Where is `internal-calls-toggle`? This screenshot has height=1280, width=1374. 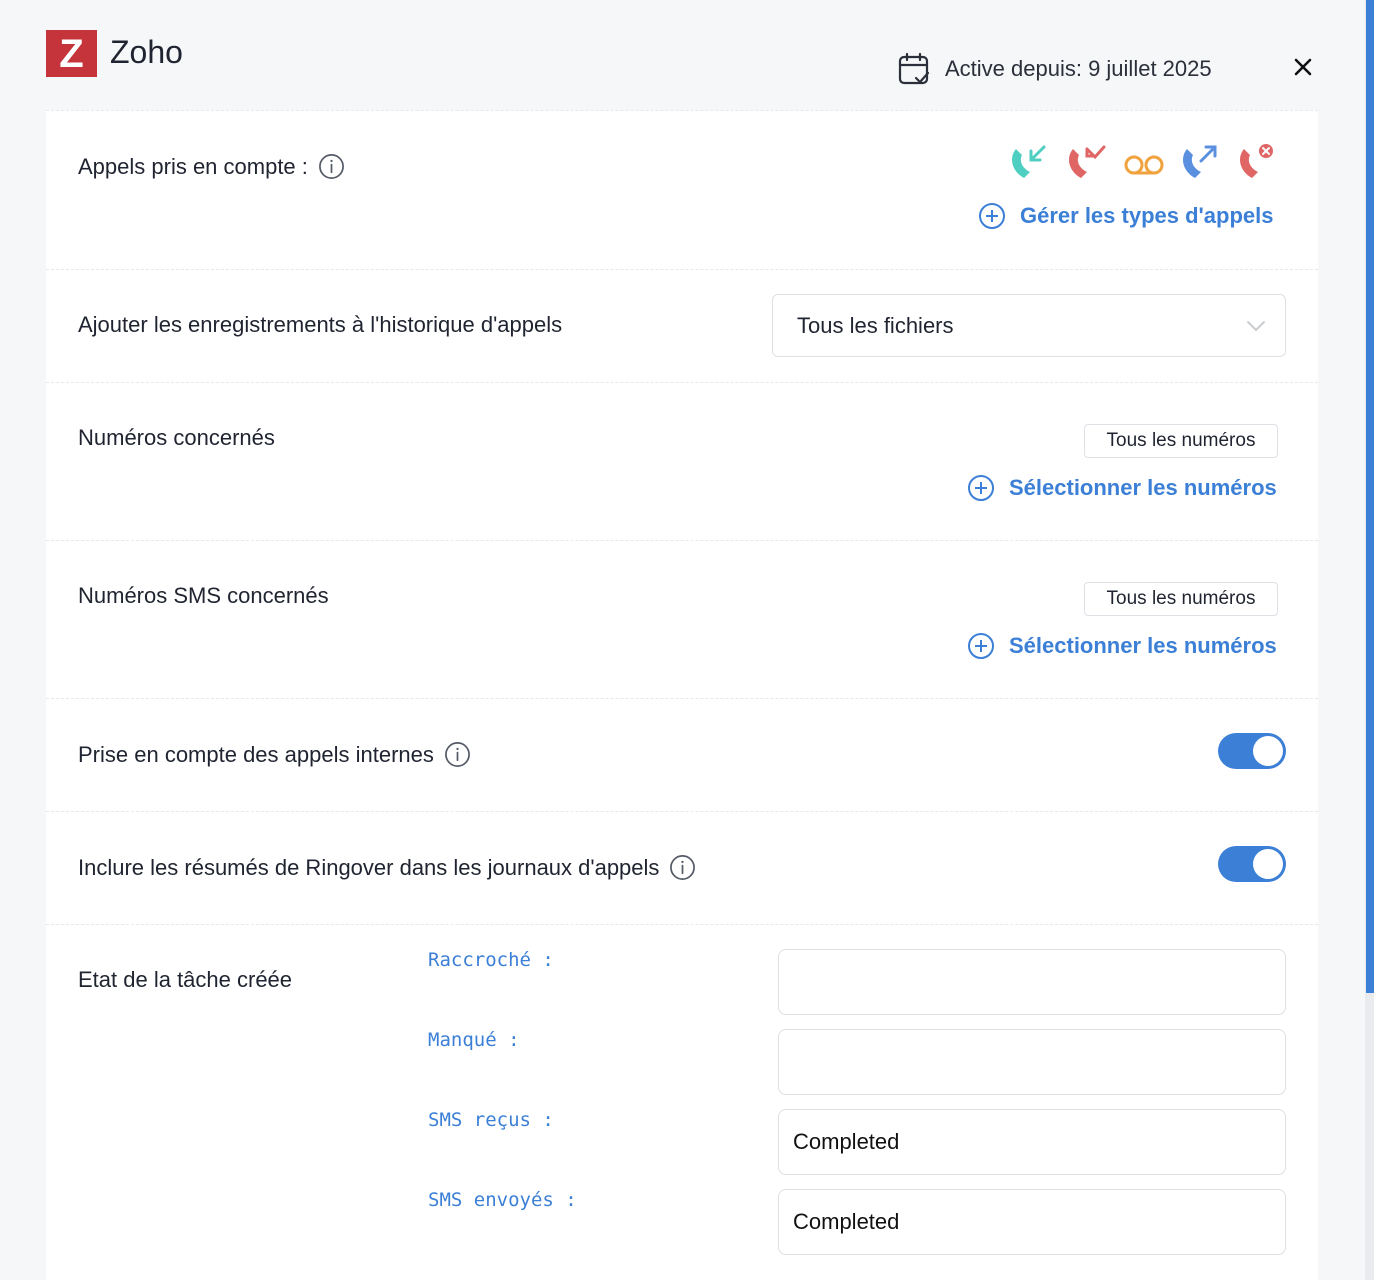 internal-calls-toggle is located at coordinates (1252, 751).